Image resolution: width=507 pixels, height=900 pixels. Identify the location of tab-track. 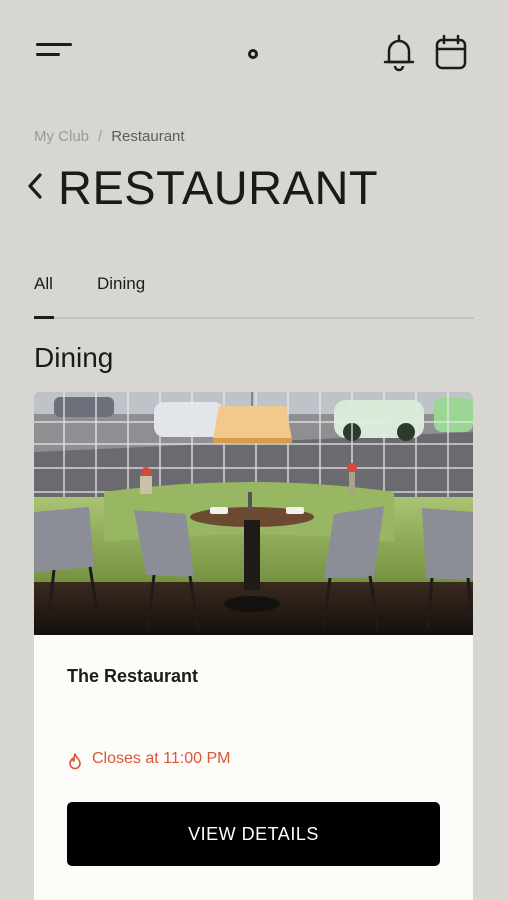
(254, 318).